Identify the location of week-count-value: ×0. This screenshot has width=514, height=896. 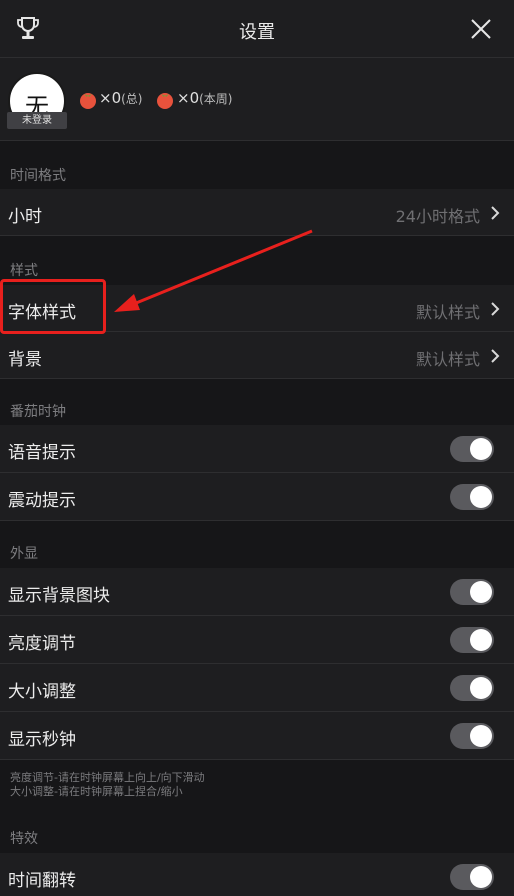
(188, 98).